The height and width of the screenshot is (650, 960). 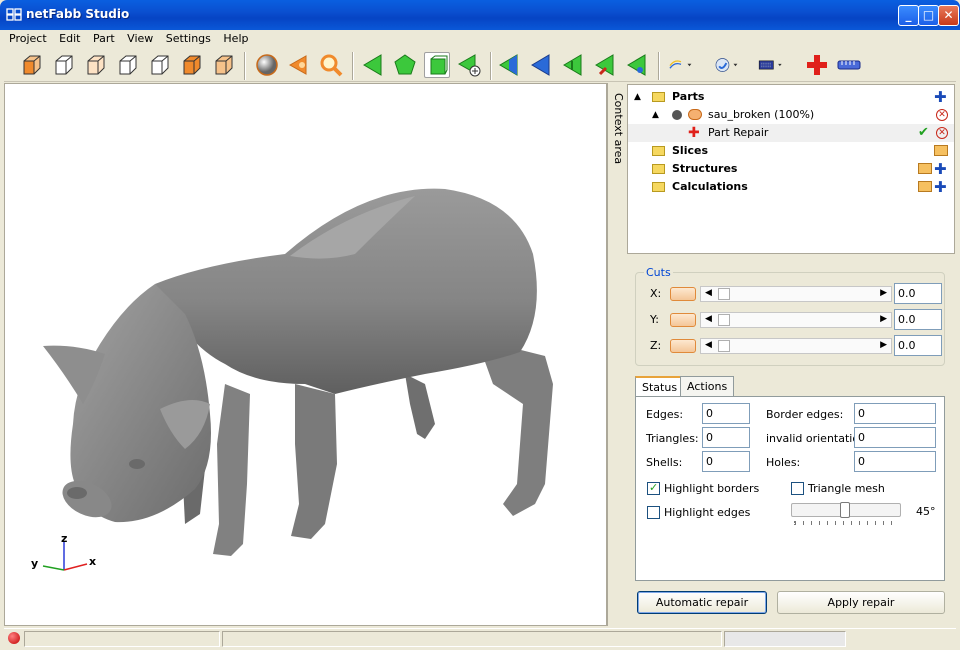 What do you see at coordinates (791, 169) in the screenshot?
I see `tree-item-structures: Structures ✚` at bounding box center [791, 169].